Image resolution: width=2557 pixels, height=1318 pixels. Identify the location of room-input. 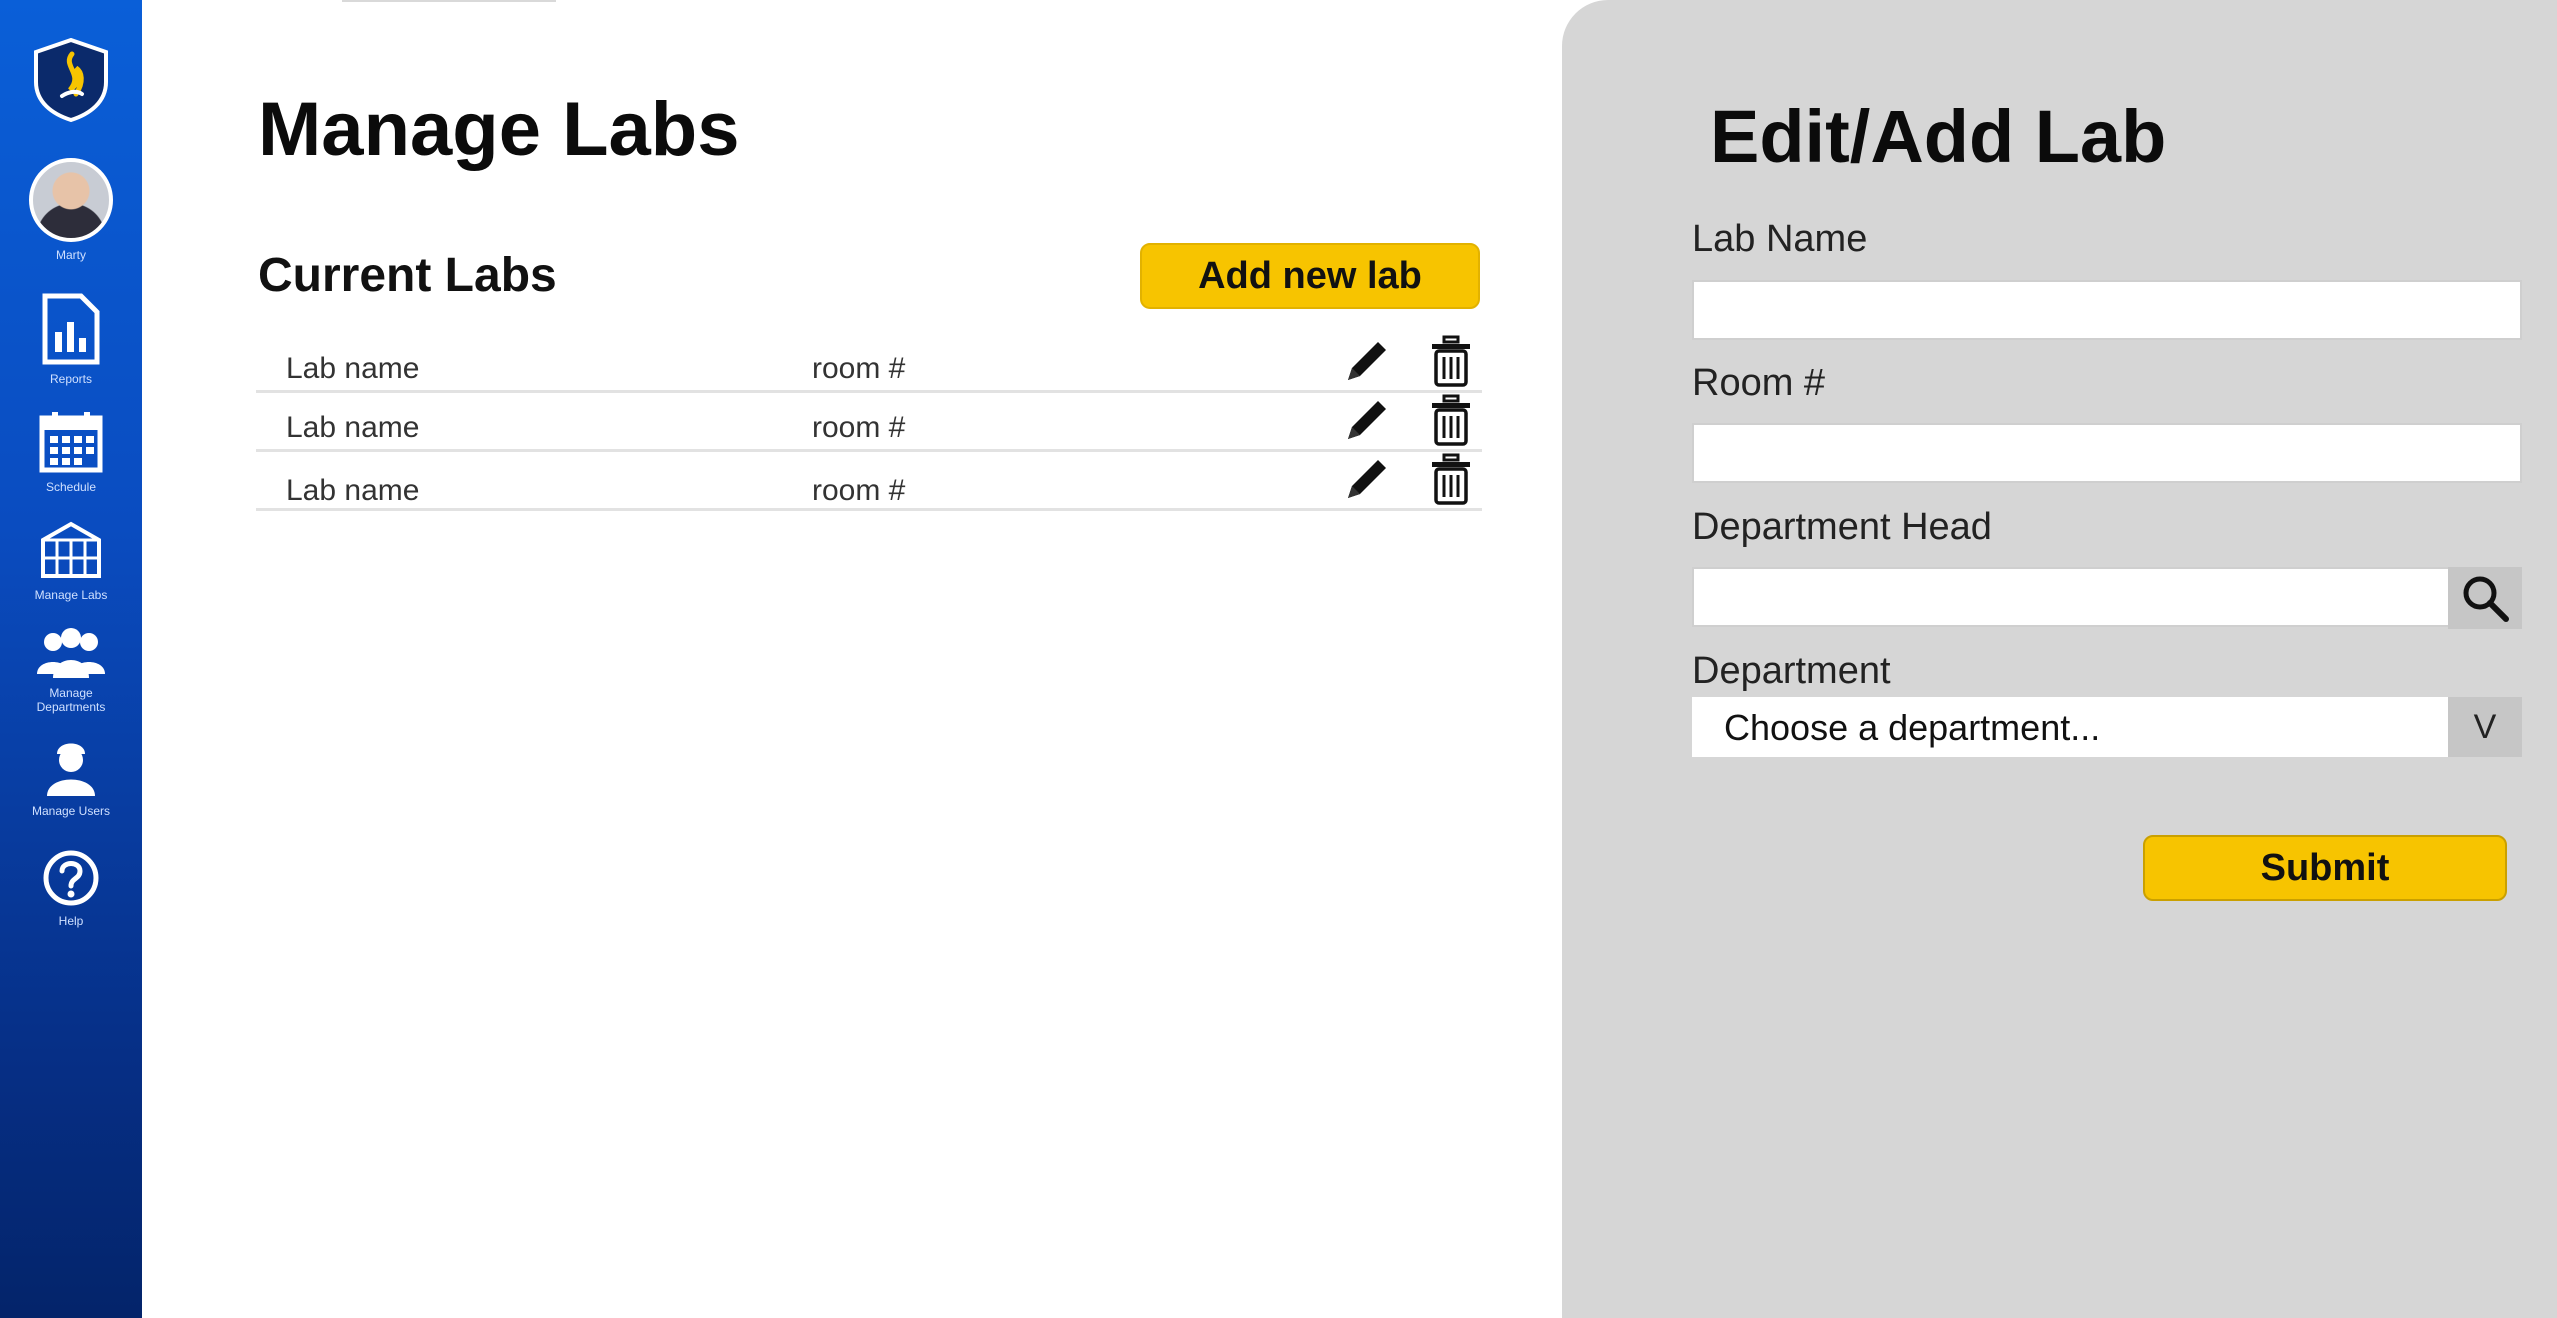
(2107, 453).